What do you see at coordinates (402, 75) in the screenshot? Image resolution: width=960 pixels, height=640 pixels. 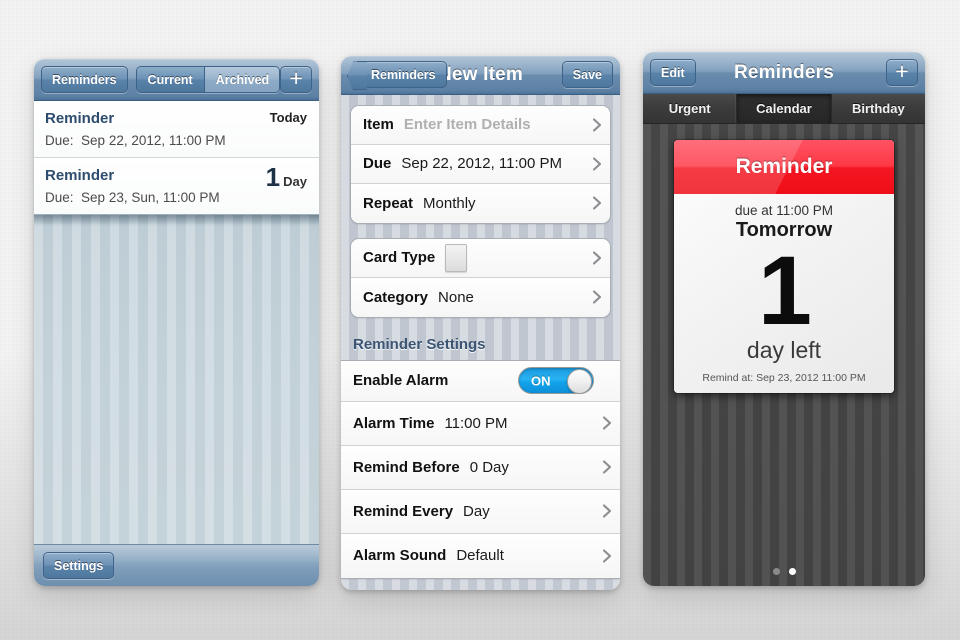 I see `back-button-reminders: Reminders` at bounding box center [402, 75].